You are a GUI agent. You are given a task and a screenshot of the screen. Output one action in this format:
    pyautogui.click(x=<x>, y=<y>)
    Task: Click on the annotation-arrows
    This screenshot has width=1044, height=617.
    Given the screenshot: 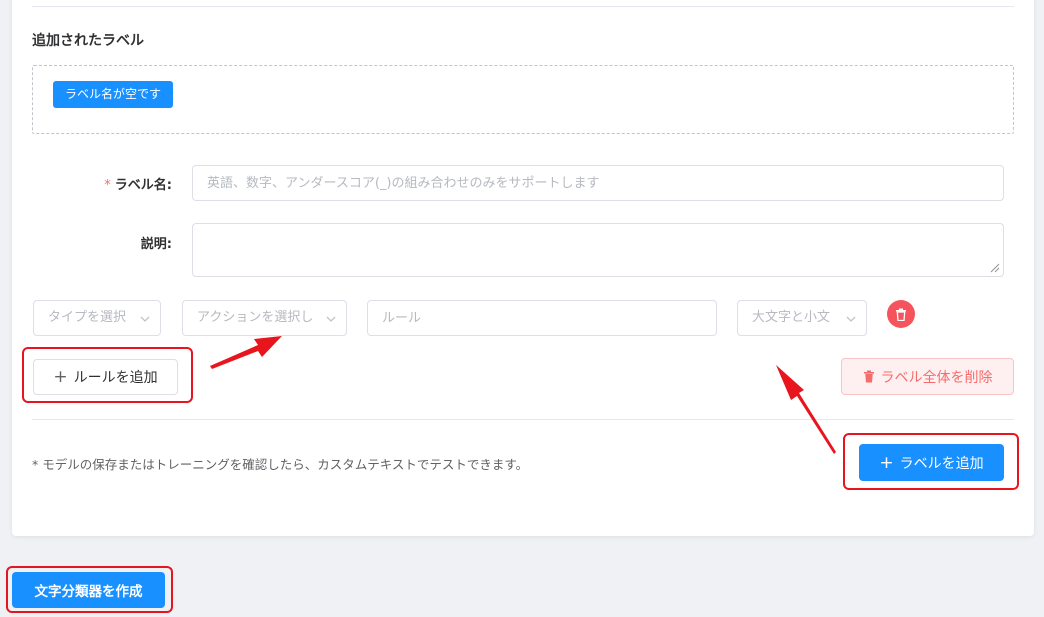 What is the action you would take?
    pyautogui.click(x=523, y=395)
    